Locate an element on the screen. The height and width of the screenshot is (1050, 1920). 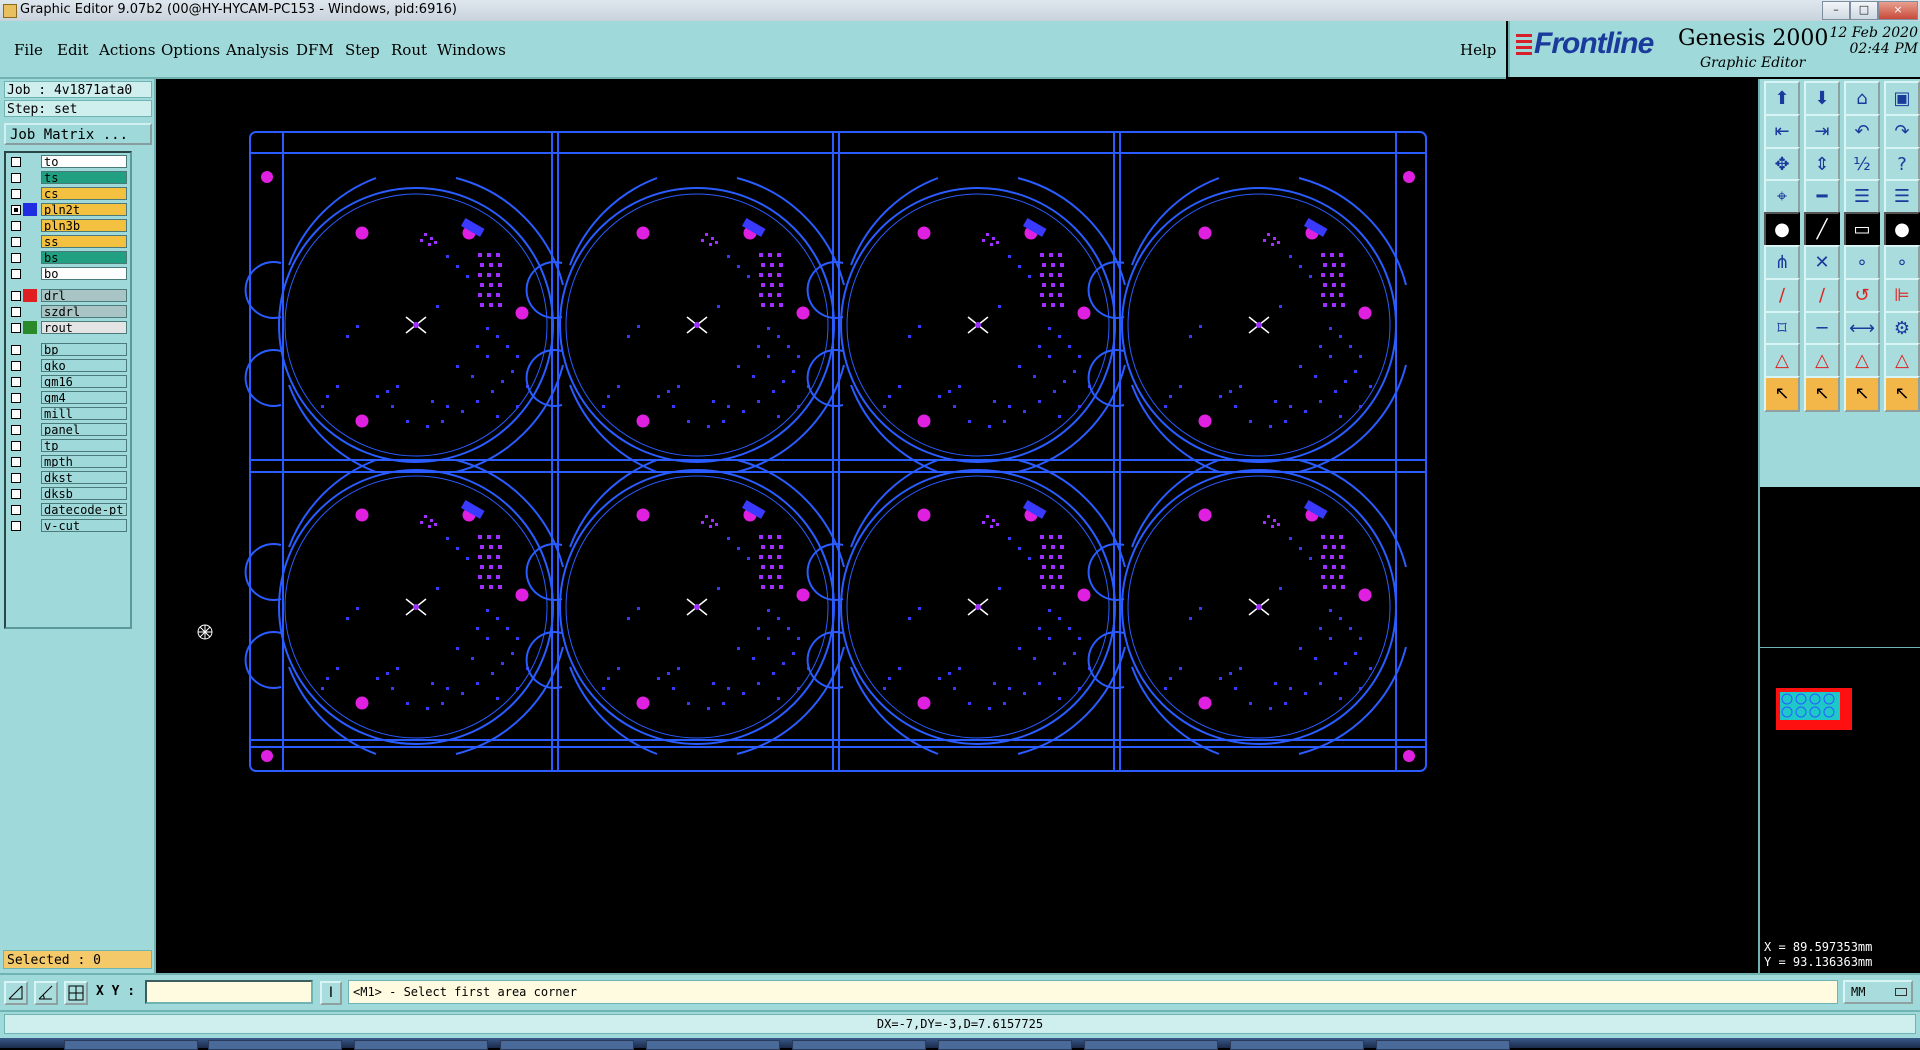
open-job-button: ⬆ is located at coordinates (1782, 99).